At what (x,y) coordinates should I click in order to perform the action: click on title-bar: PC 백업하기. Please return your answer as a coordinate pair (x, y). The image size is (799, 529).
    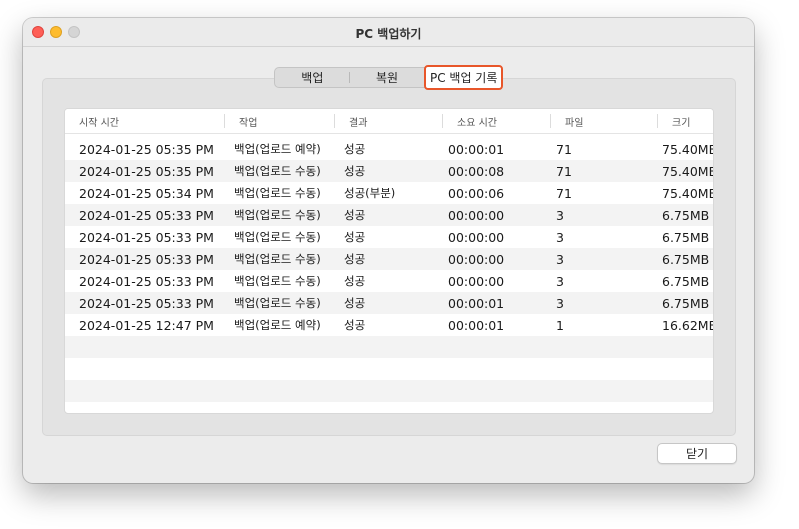
    Looking at the image, I should click on (388, 32).